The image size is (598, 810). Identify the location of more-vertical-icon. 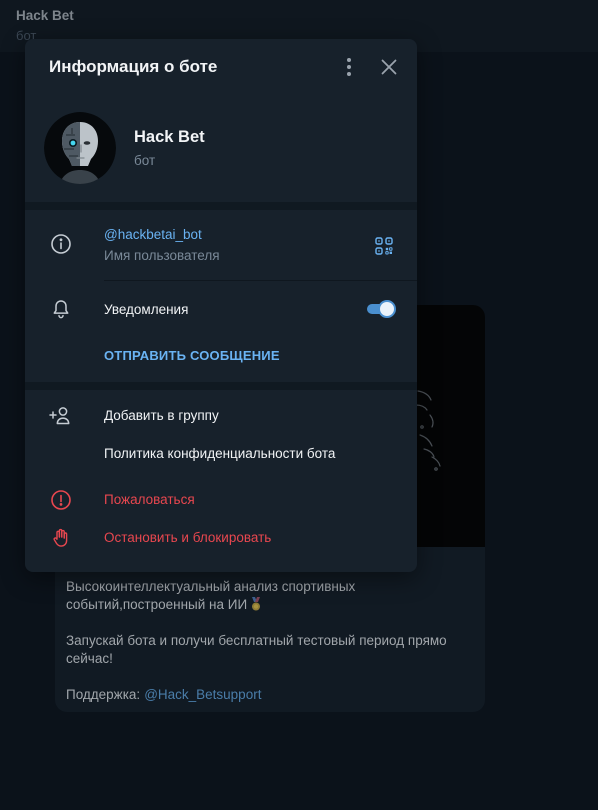
(349, 67).